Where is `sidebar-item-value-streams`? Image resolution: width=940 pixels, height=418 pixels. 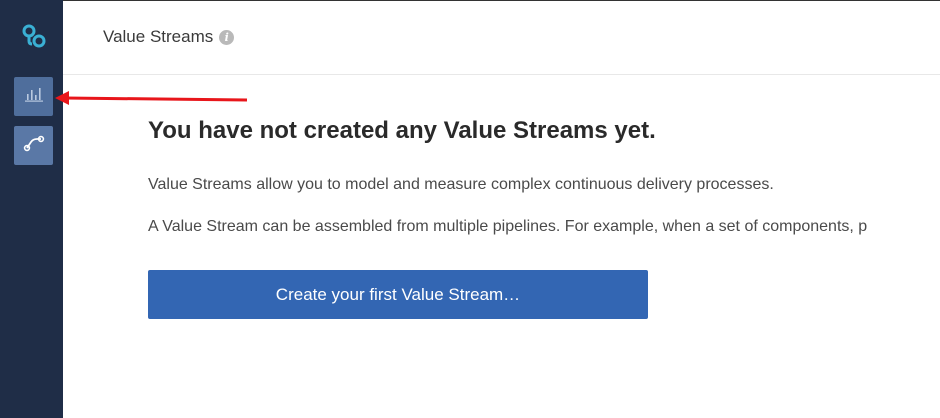 sidebar-item-value-streams is located at coordinates (33, 96).